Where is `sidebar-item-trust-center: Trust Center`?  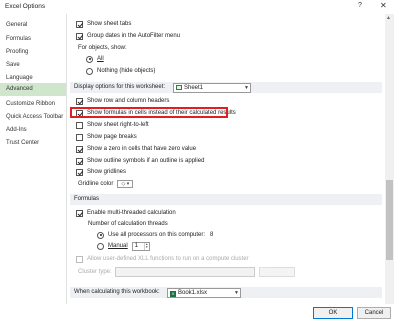
sidebar-item-trust-center: Trust Center is located at coordinates (33, 143).